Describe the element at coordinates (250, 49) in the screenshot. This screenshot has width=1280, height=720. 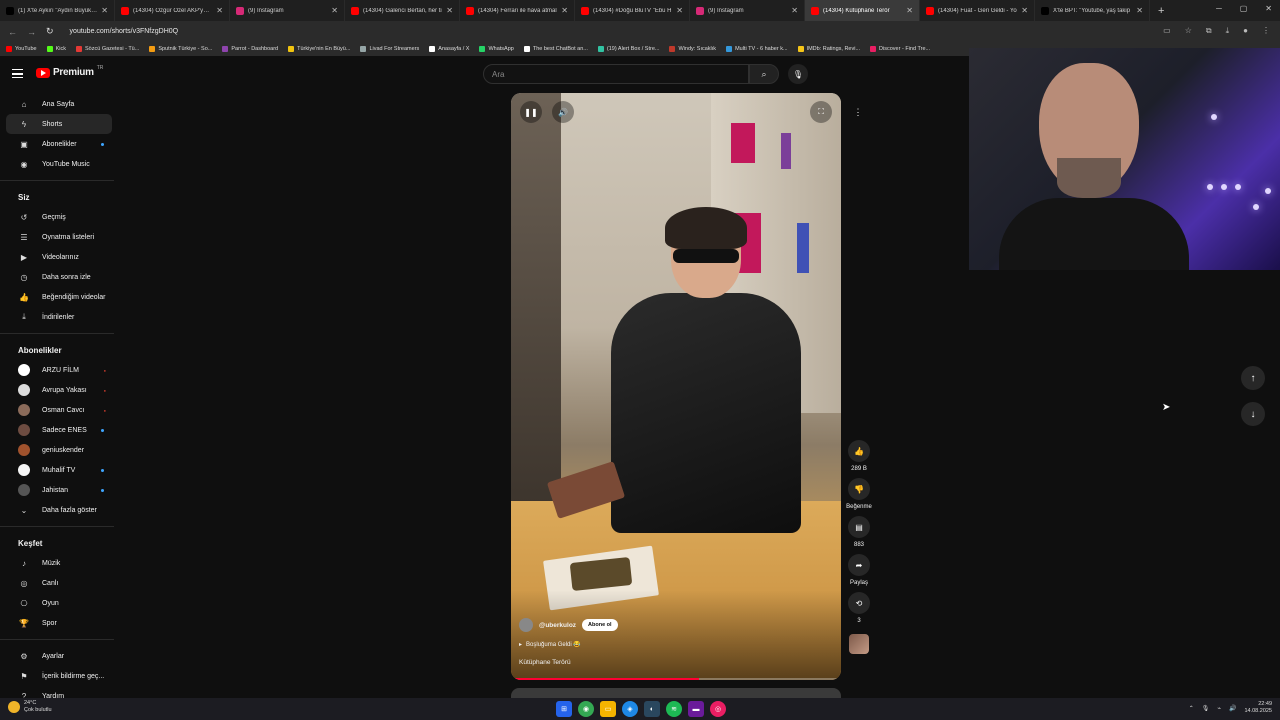
I see `bookmark-item: Parrot - Dashboard` at that location.